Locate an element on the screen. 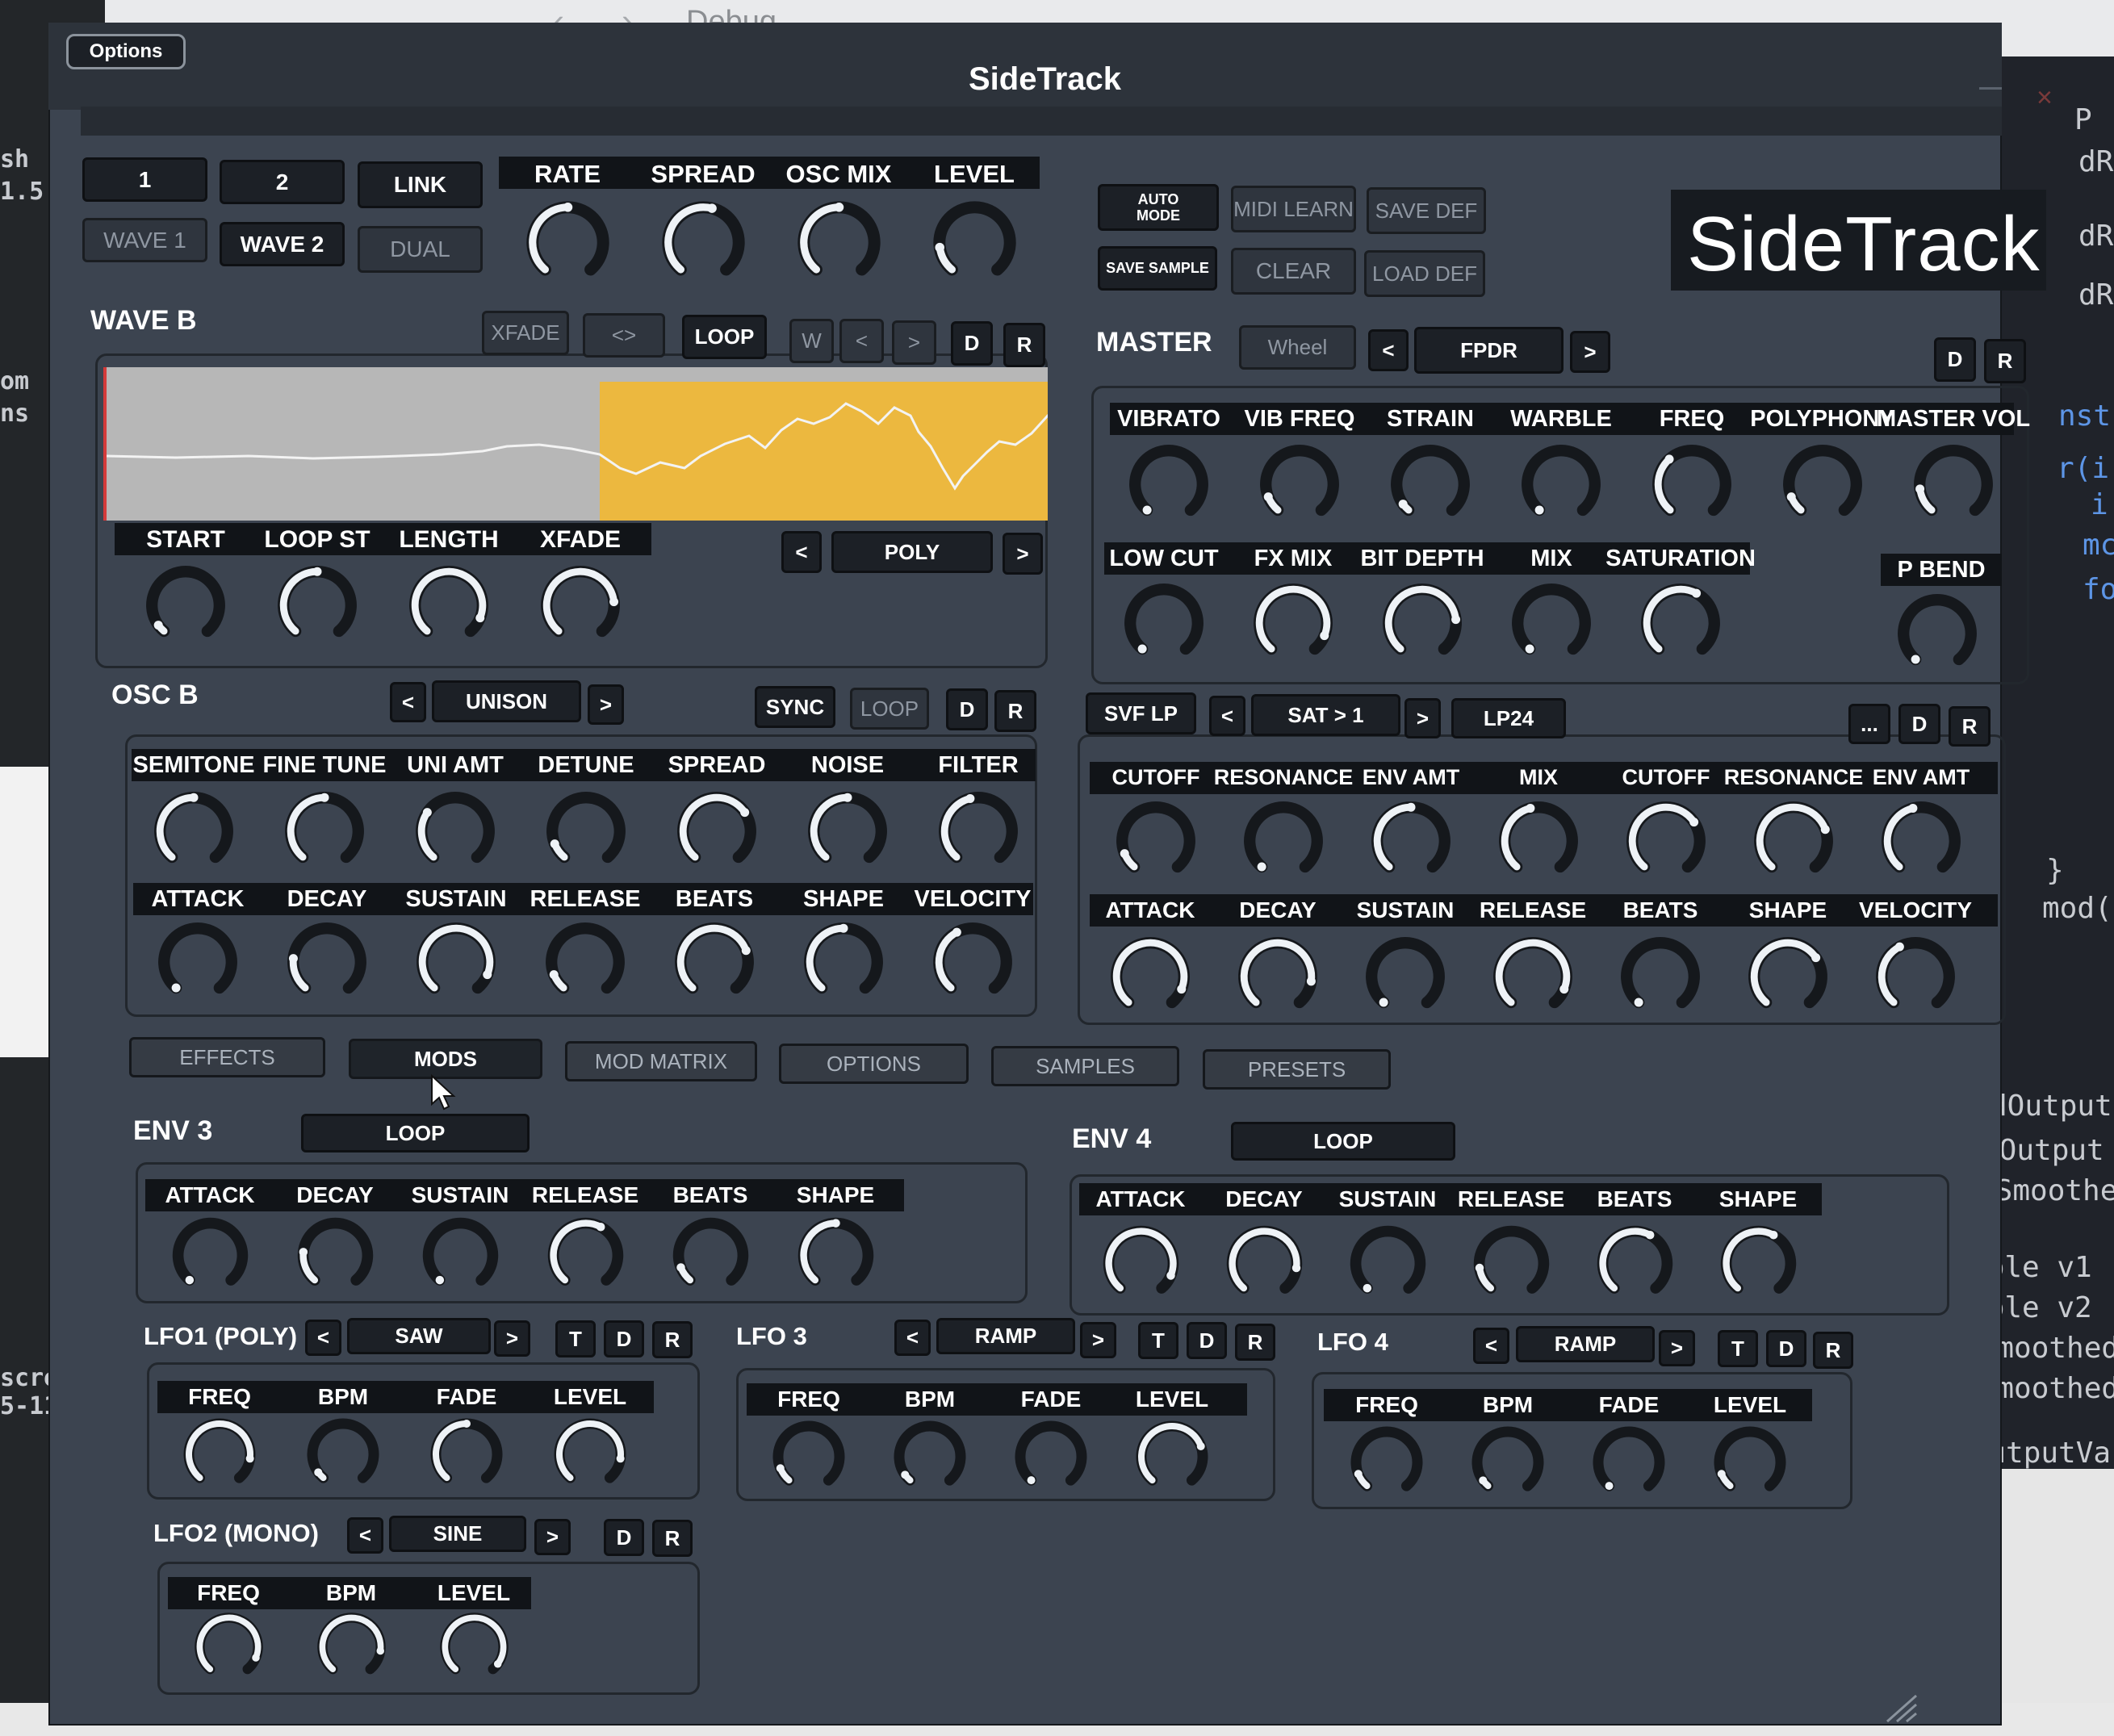 The image size is (2114, 1736). filter-attack-knob is located at coordinates (1150, 976).